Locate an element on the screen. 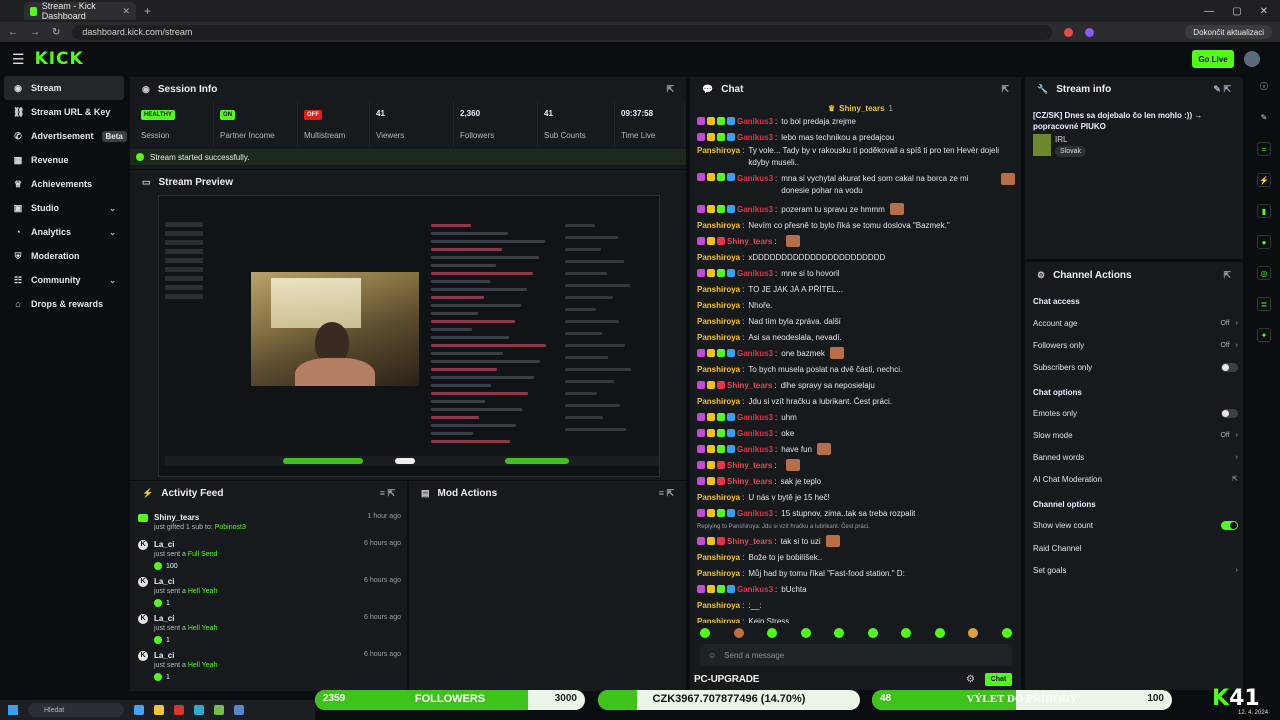 The height and width of the screenshot is (720, 1280). chrome-icon is located at coordinates (199, 710).